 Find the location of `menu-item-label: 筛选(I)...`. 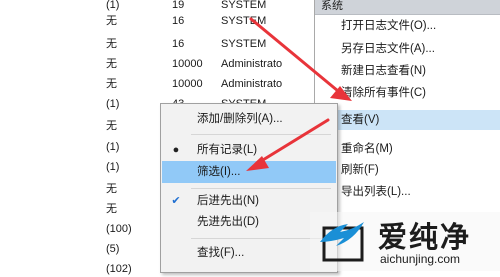

menu-item-label: 筛选(I)... is located at coordinates (219, 172).